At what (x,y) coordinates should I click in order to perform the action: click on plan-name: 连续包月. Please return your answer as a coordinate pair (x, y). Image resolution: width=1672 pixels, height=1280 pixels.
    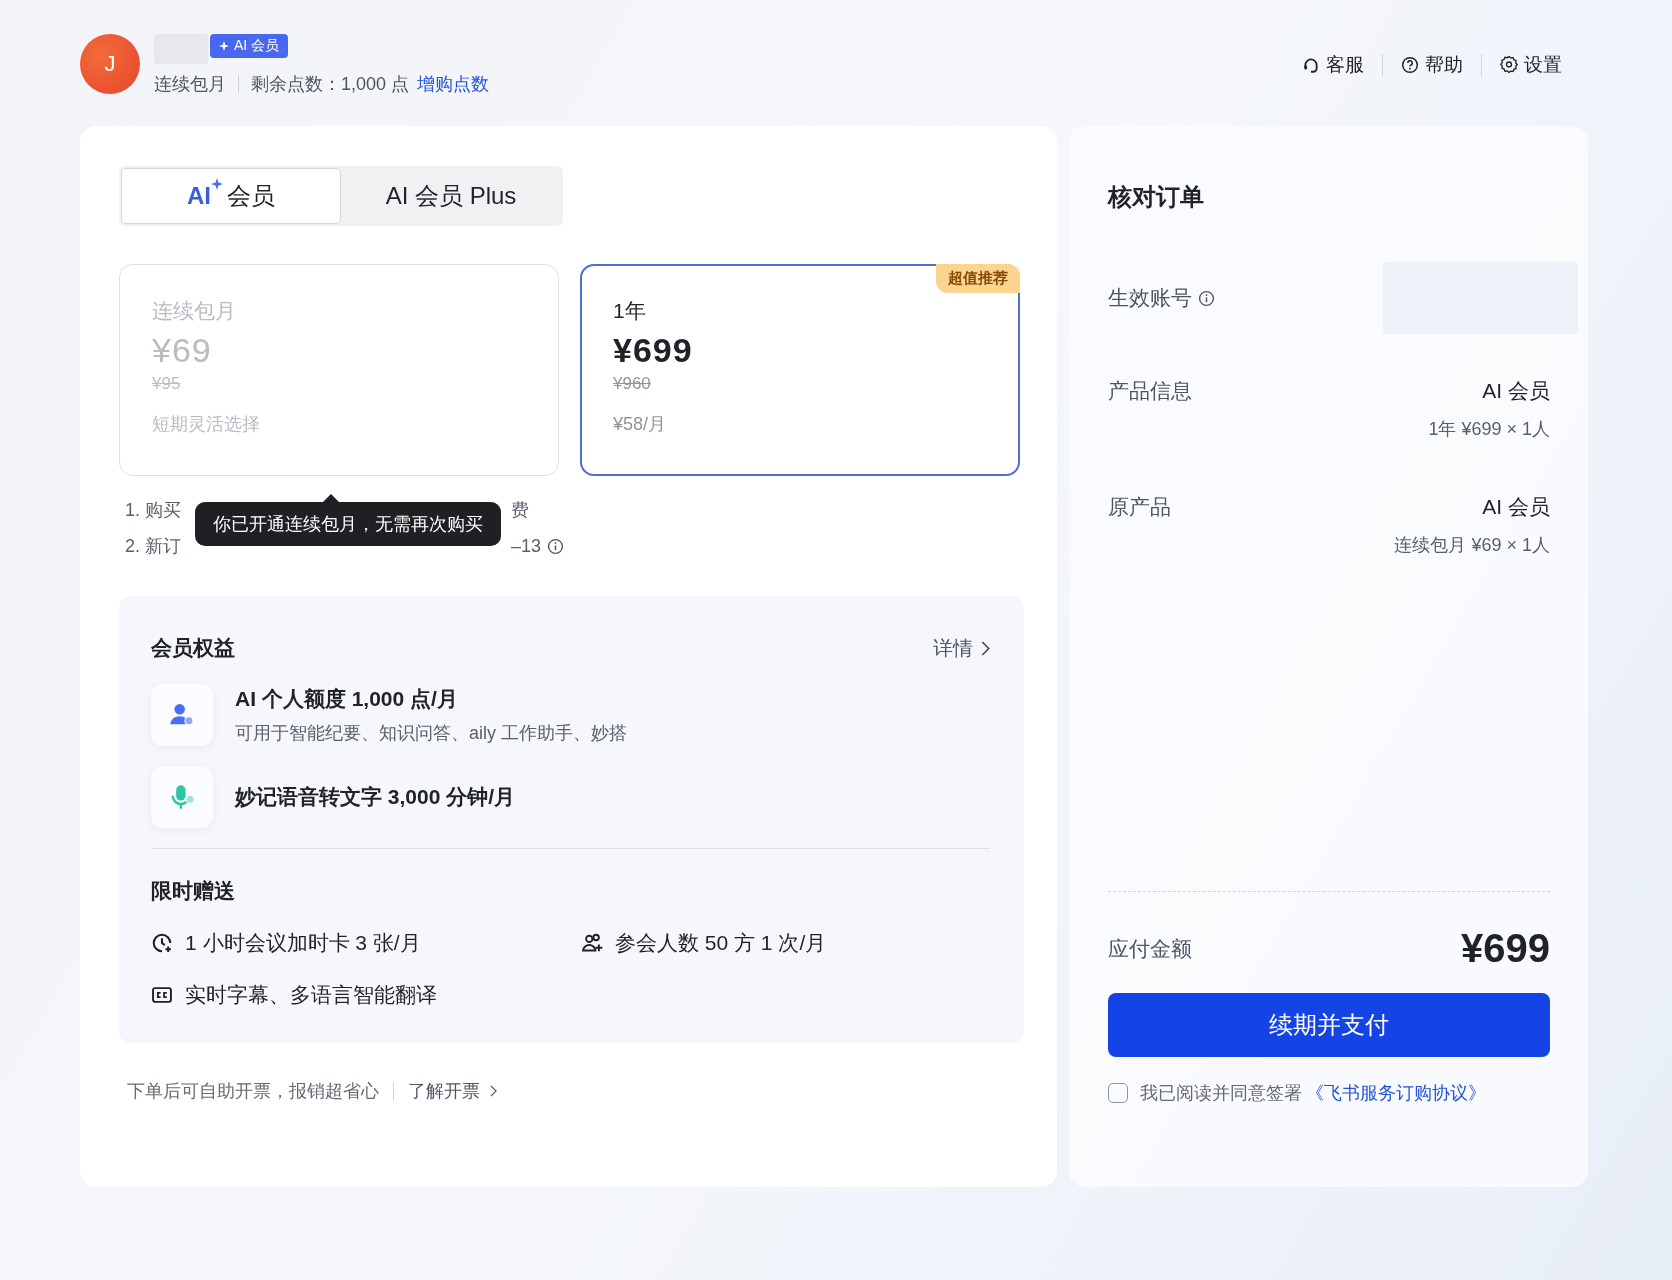
    Looking at the image, I should click on (194, 311).